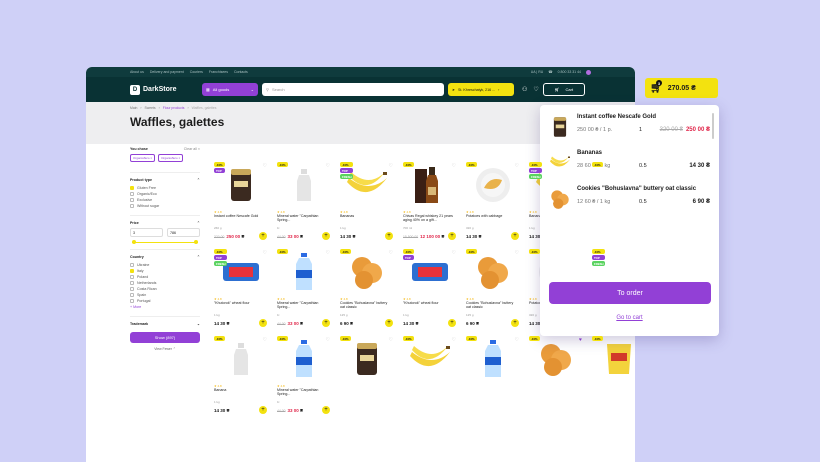  I want to click on view-fewer-link: View Fewer ⌃, so click(165, 349).